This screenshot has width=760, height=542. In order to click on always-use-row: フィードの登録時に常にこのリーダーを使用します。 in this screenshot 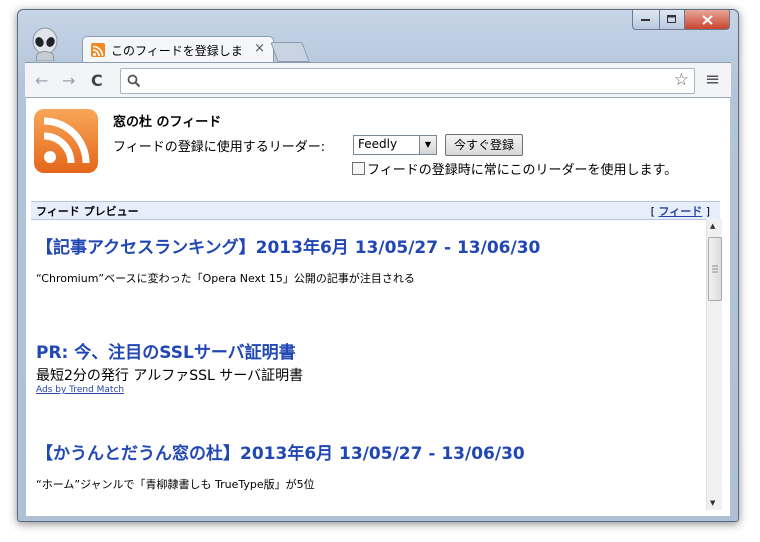, I will do `click(514, 168)`.